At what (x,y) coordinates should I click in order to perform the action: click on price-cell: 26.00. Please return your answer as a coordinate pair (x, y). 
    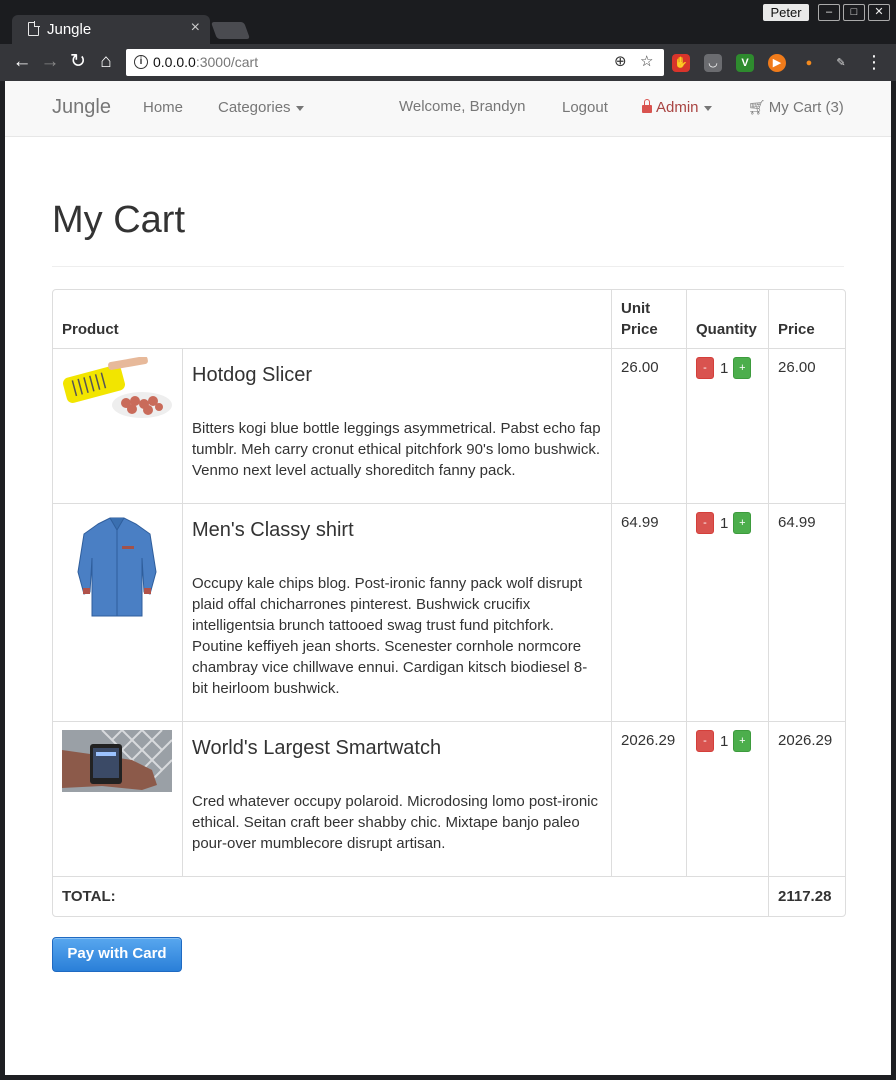
    Looking at the image, I should click on (807, 426).